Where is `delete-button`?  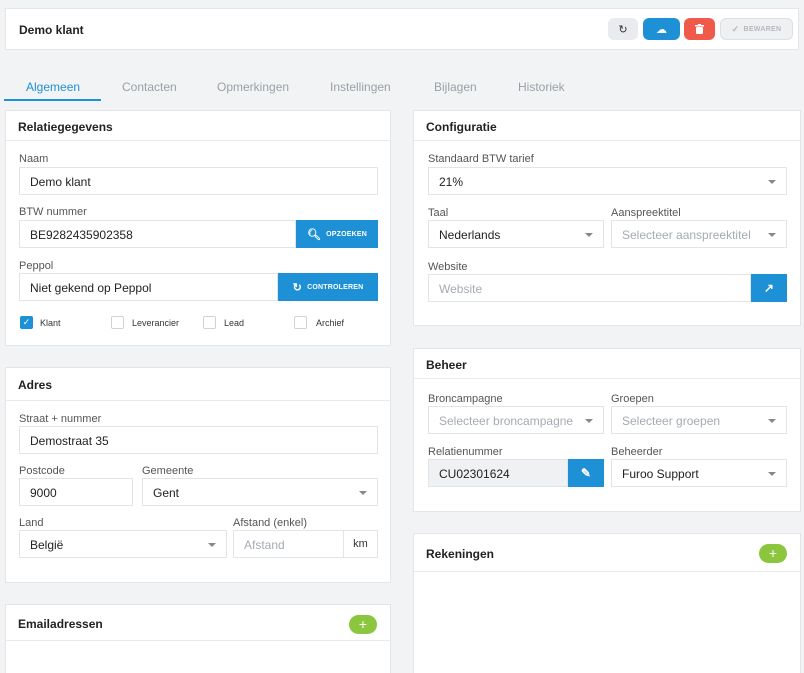 delete-button is located at coordinates (699, 29).